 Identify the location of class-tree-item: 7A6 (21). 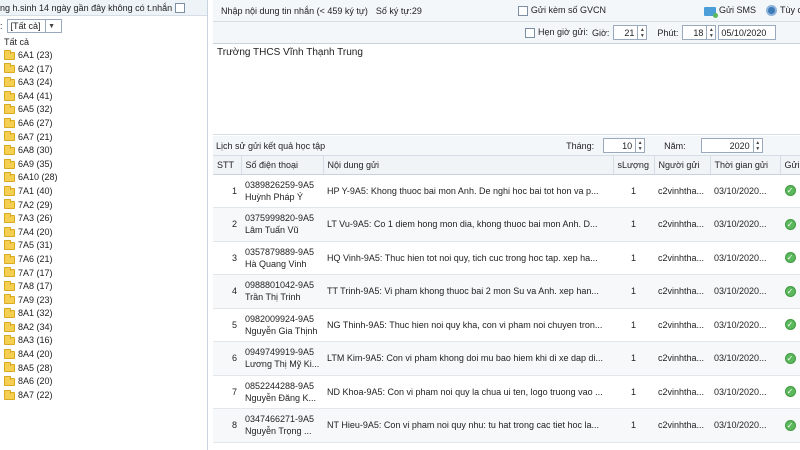
(104, 260).